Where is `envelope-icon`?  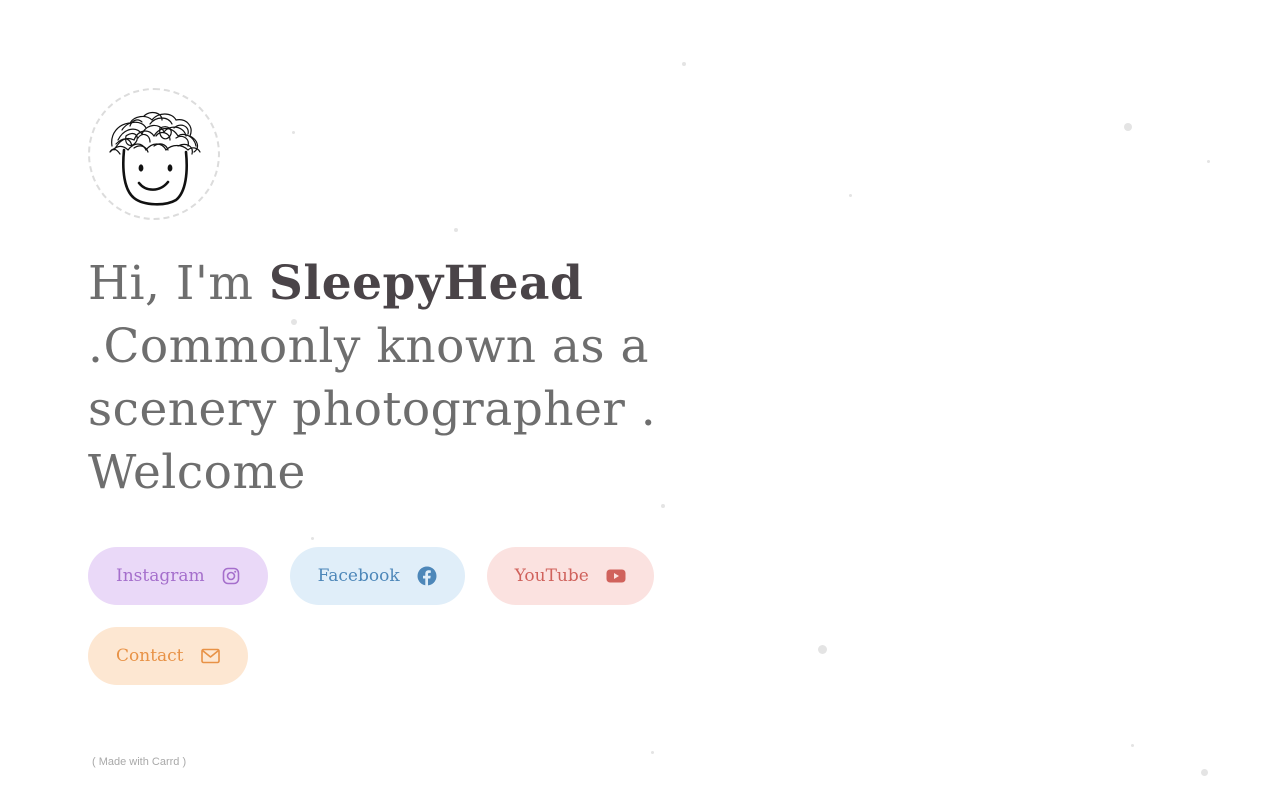
envelope-icon is located at coordinates (210, 656).